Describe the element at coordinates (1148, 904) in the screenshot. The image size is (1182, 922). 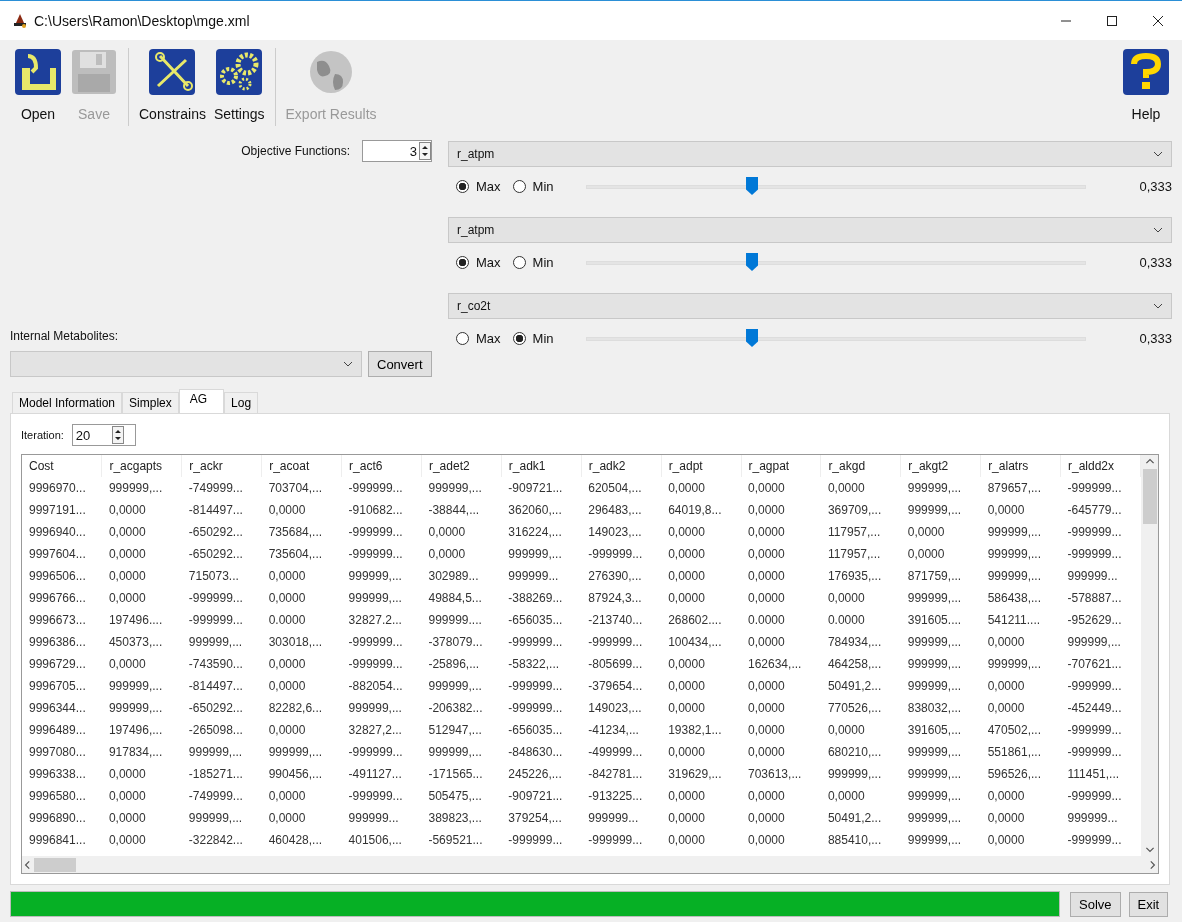
I see `action-button: Exit` at that location.